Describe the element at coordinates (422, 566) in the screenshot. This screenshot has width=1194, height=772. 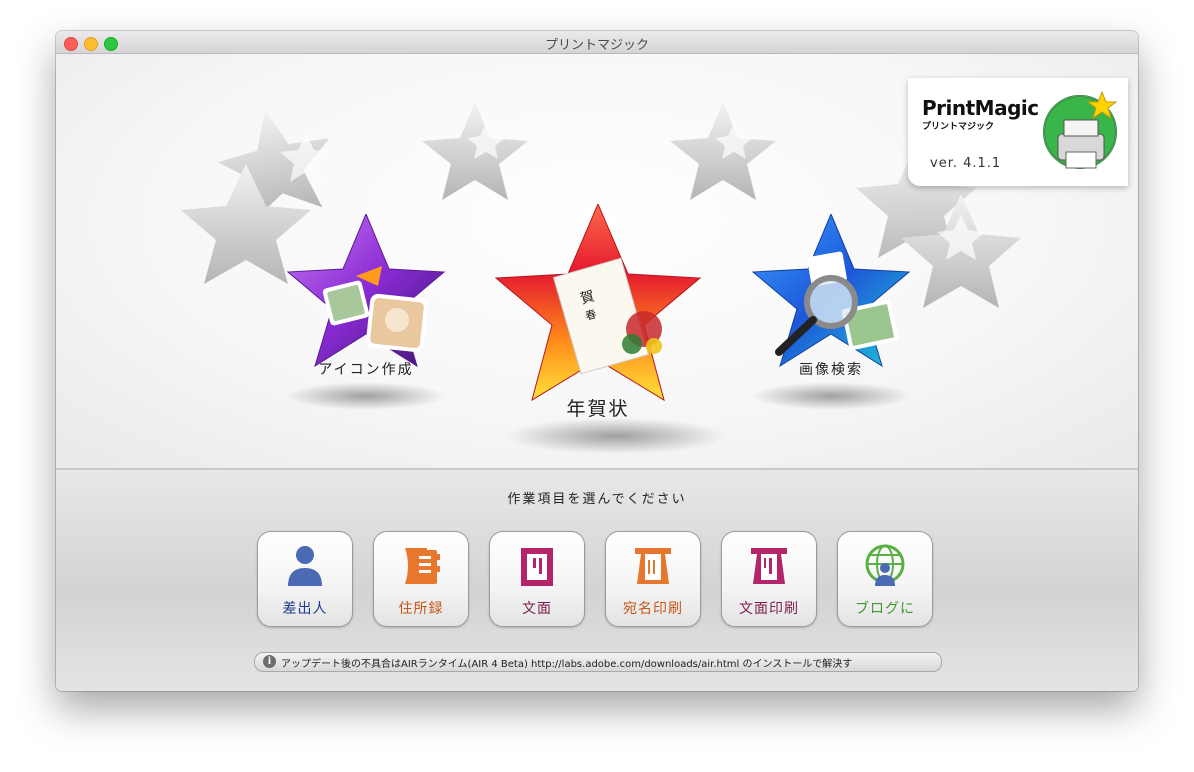
I see `address-book-icon` at that location.